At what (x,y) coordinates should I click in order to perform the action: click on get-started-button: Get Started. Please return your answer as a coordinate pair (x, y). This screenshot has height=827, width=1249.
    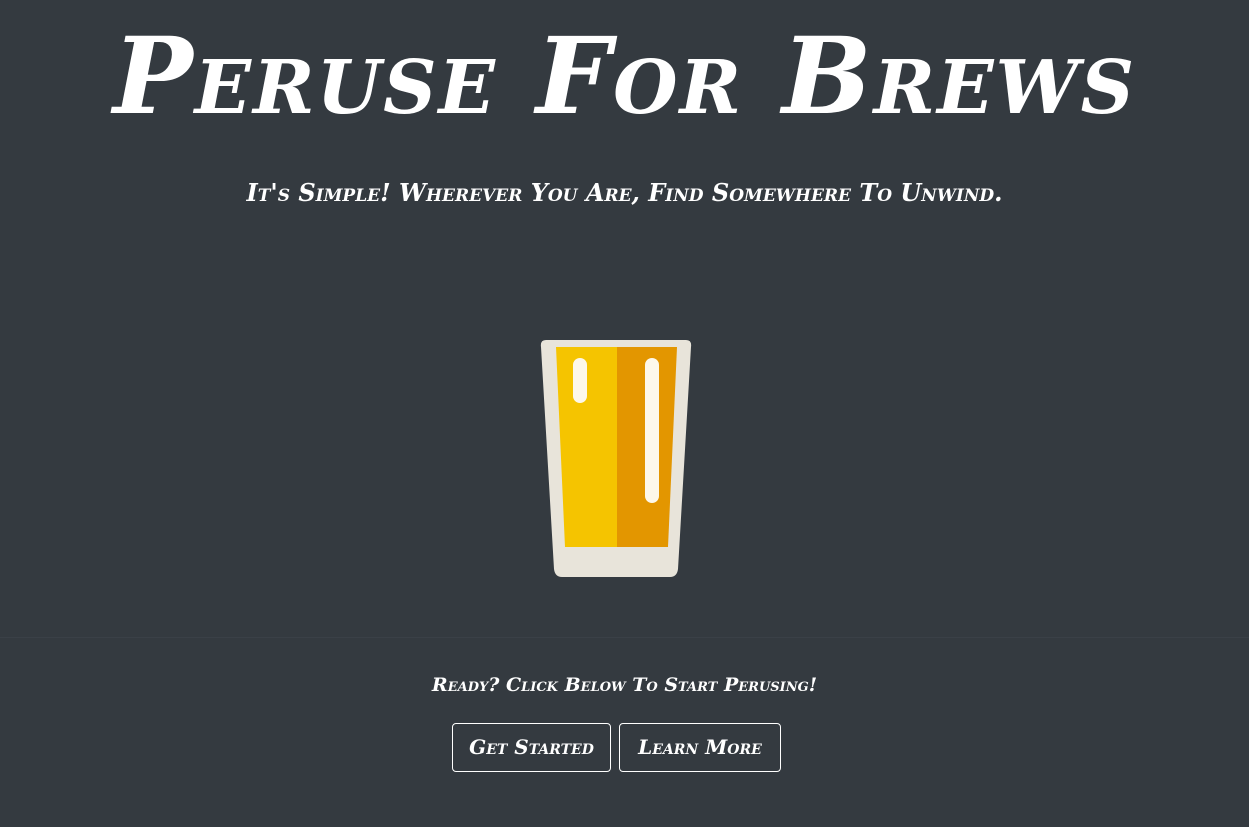
    Looking at the image, I should click on (531, 747).